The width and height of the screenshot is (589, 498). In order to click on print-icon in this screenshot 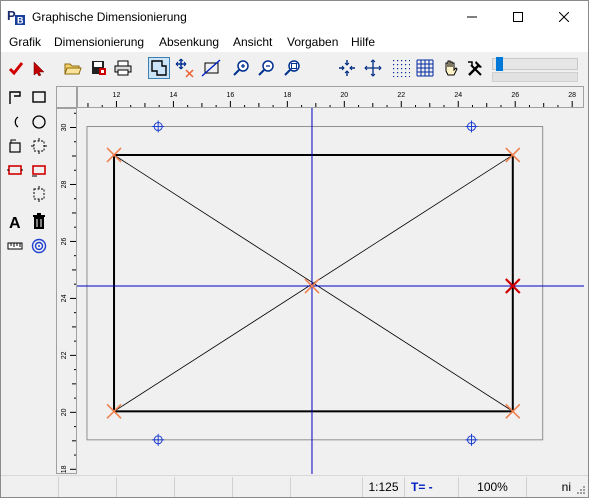, I will do `click(123, 68)`.